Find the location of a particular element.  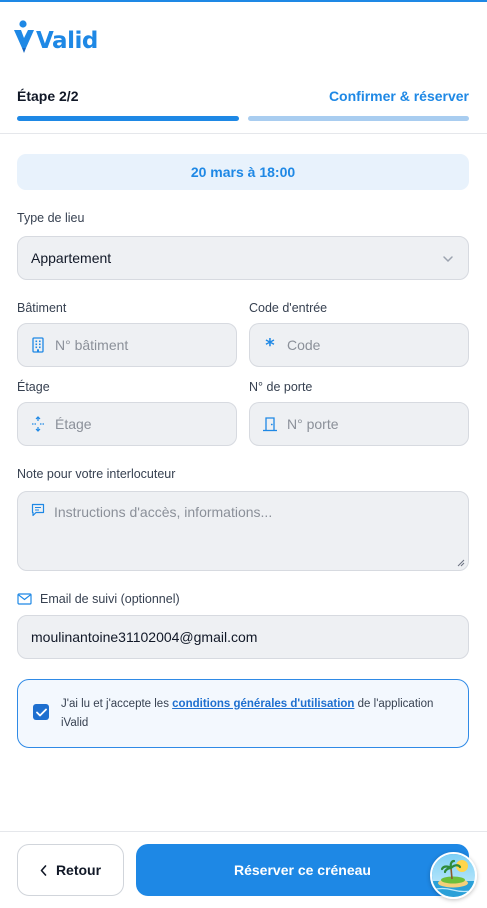

entry-code-input: * Code is located at coordinates (359, 345).